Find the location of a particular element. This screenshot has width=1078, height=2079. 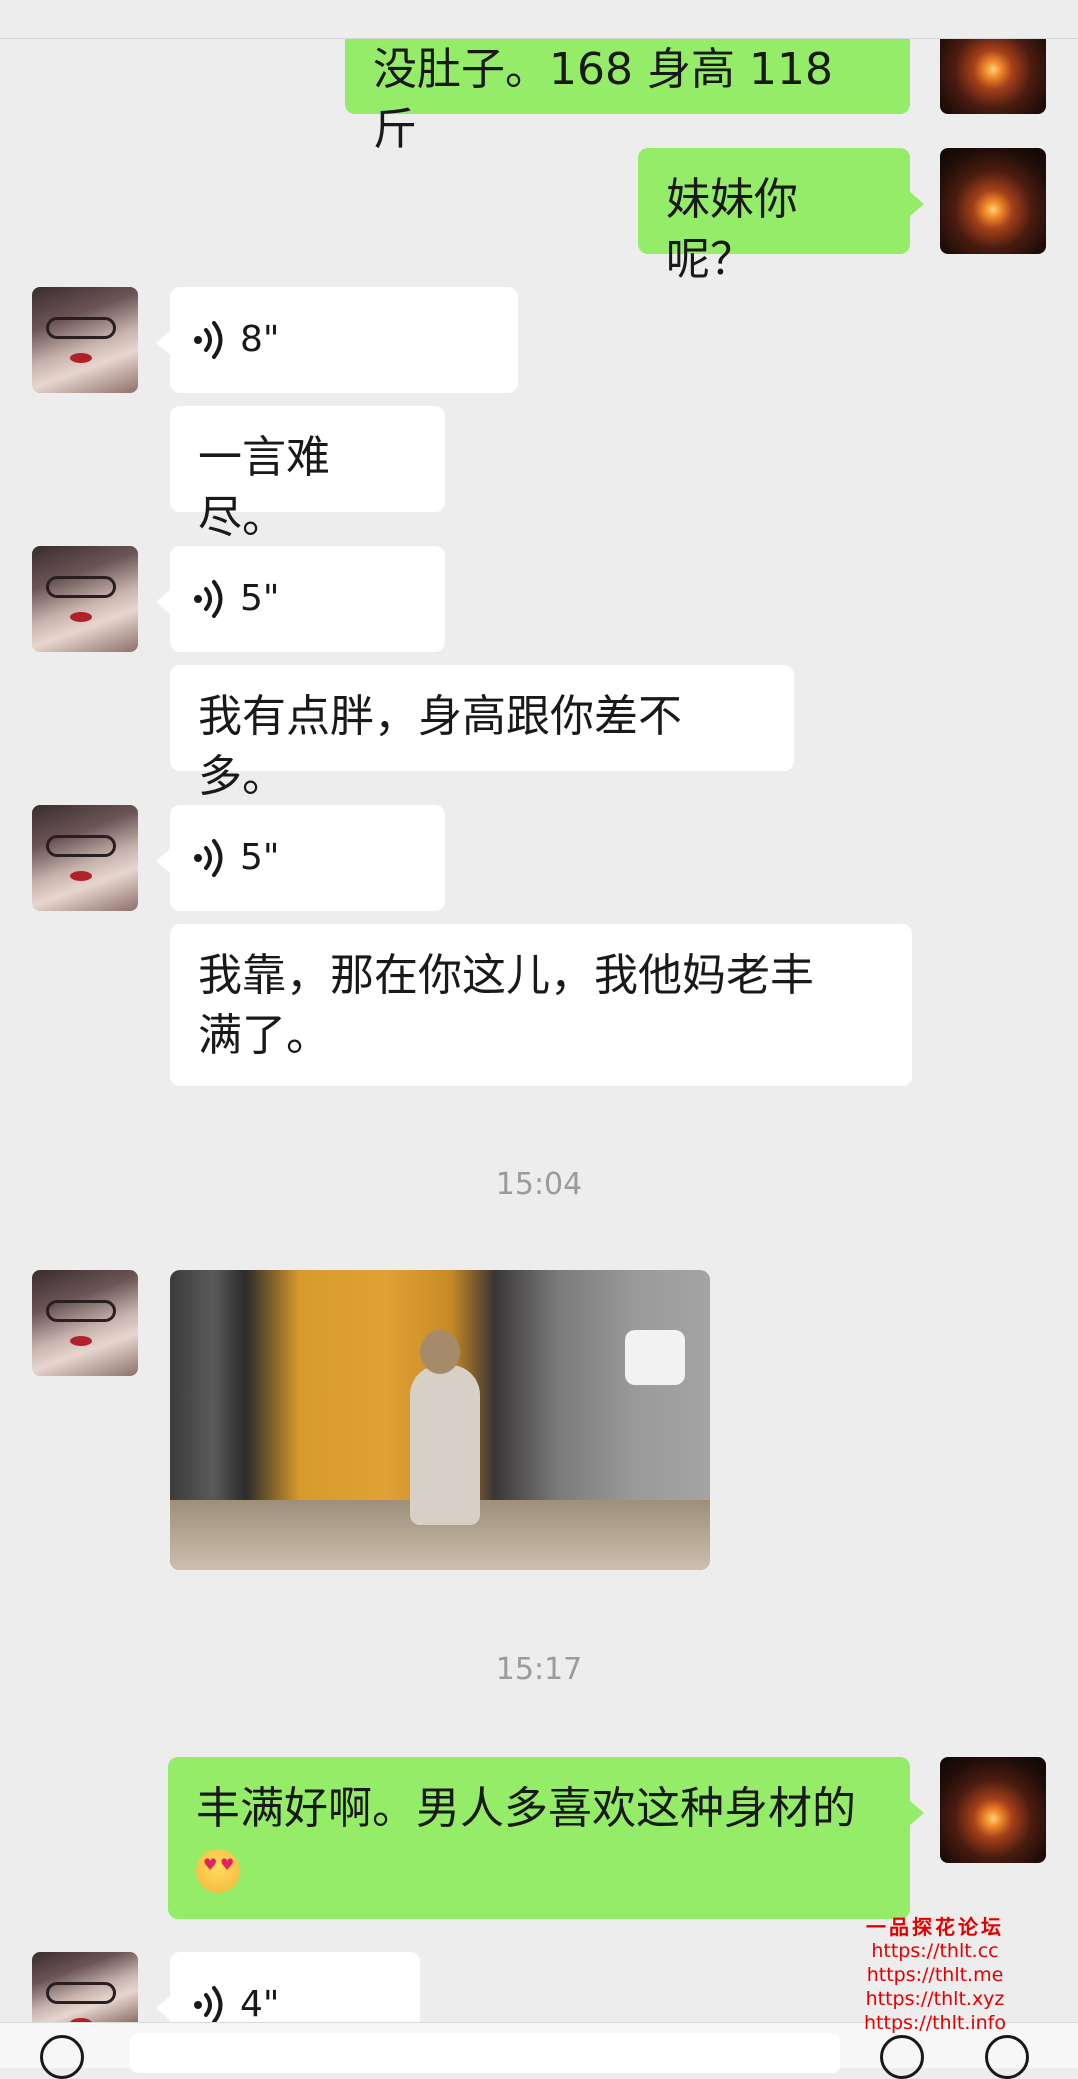

photo-hand-dryer is located at coordinates (655, 1357).